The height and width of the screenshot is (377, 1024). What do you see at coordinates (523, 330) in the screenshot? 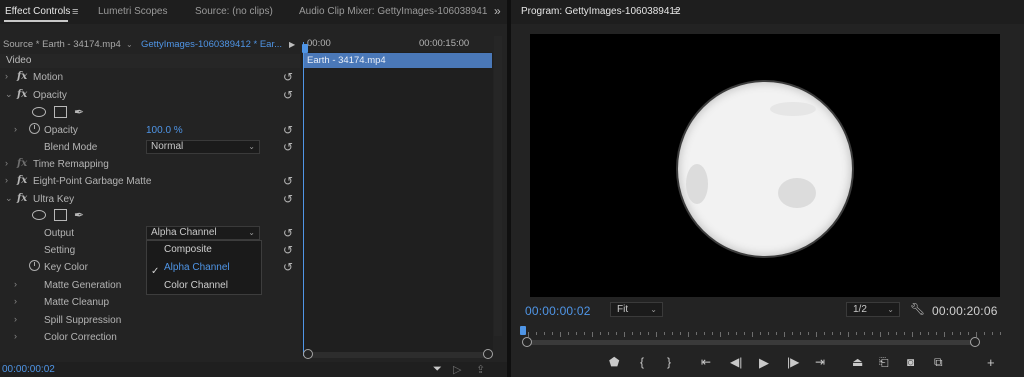
I see `program-playhead` at bounding box center [523, 330].